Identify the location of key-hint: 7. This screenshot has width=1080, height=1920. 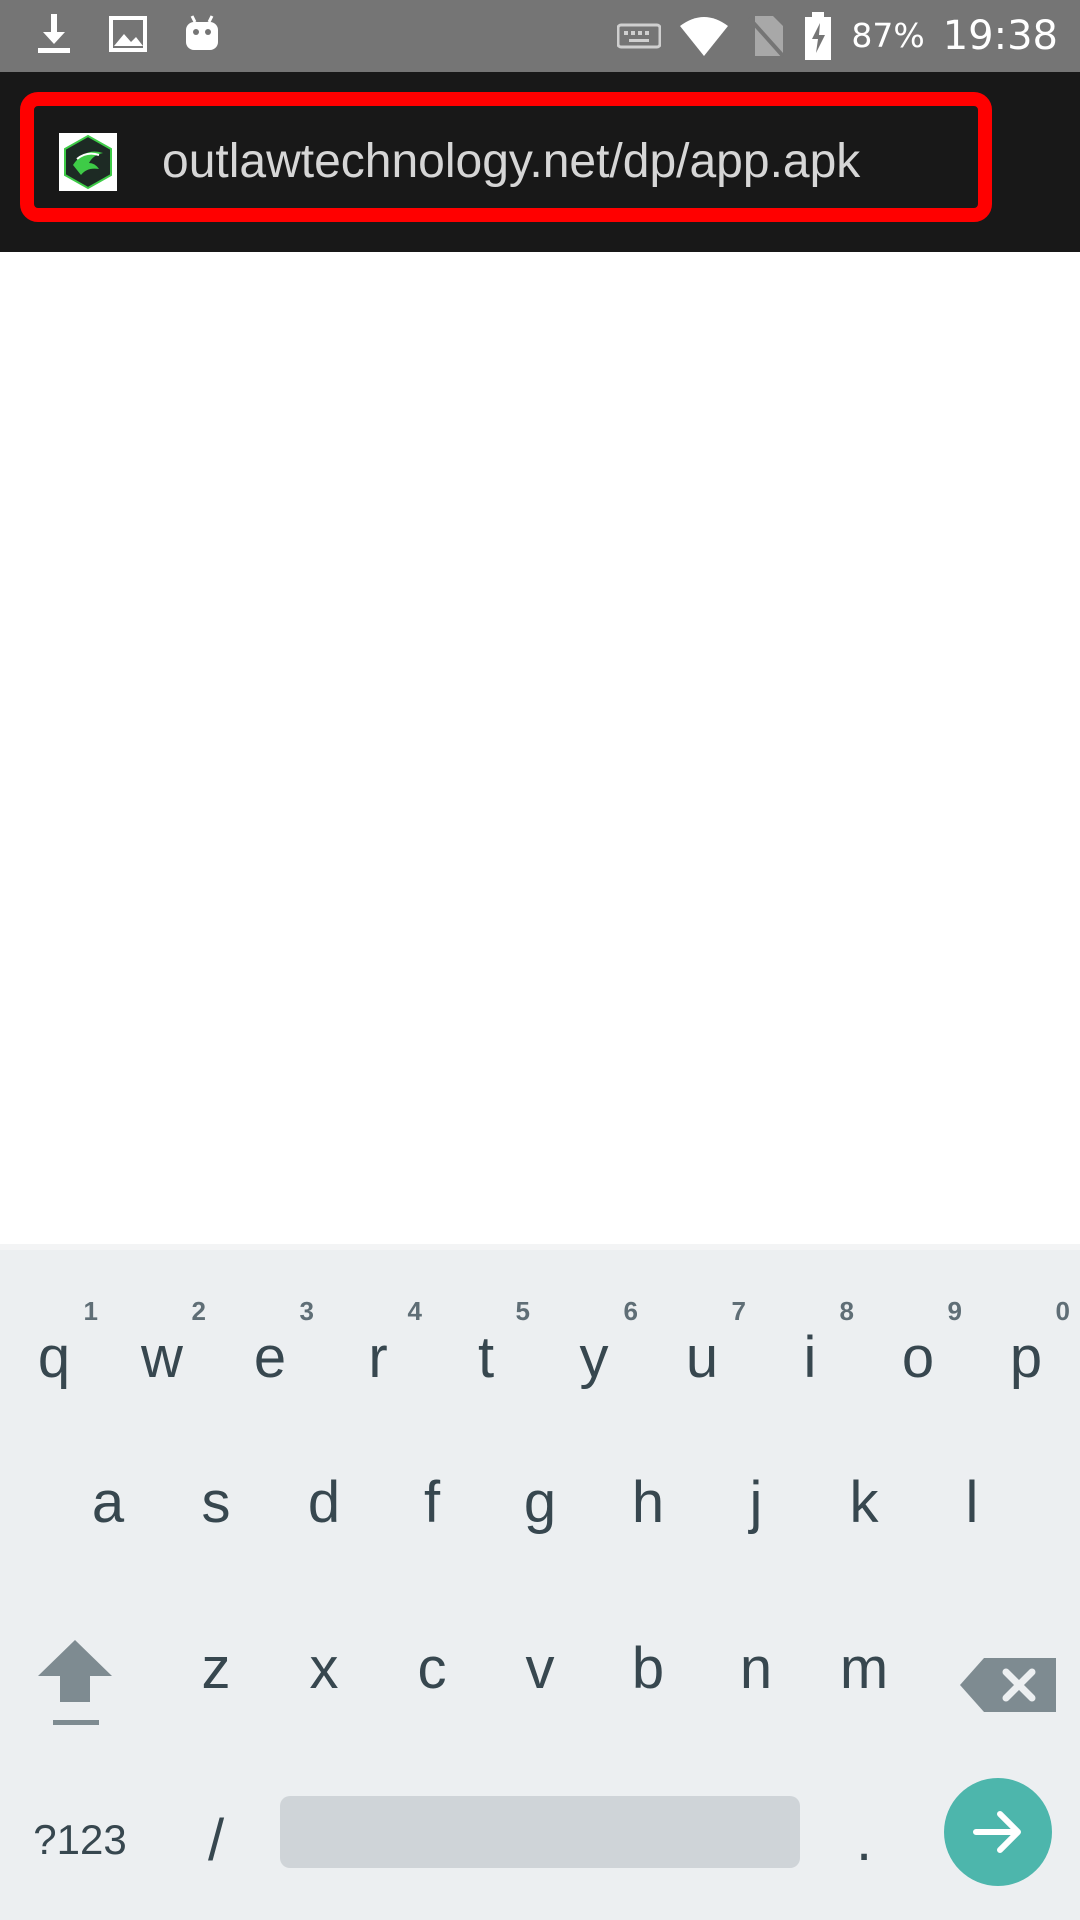
(738, 1311).